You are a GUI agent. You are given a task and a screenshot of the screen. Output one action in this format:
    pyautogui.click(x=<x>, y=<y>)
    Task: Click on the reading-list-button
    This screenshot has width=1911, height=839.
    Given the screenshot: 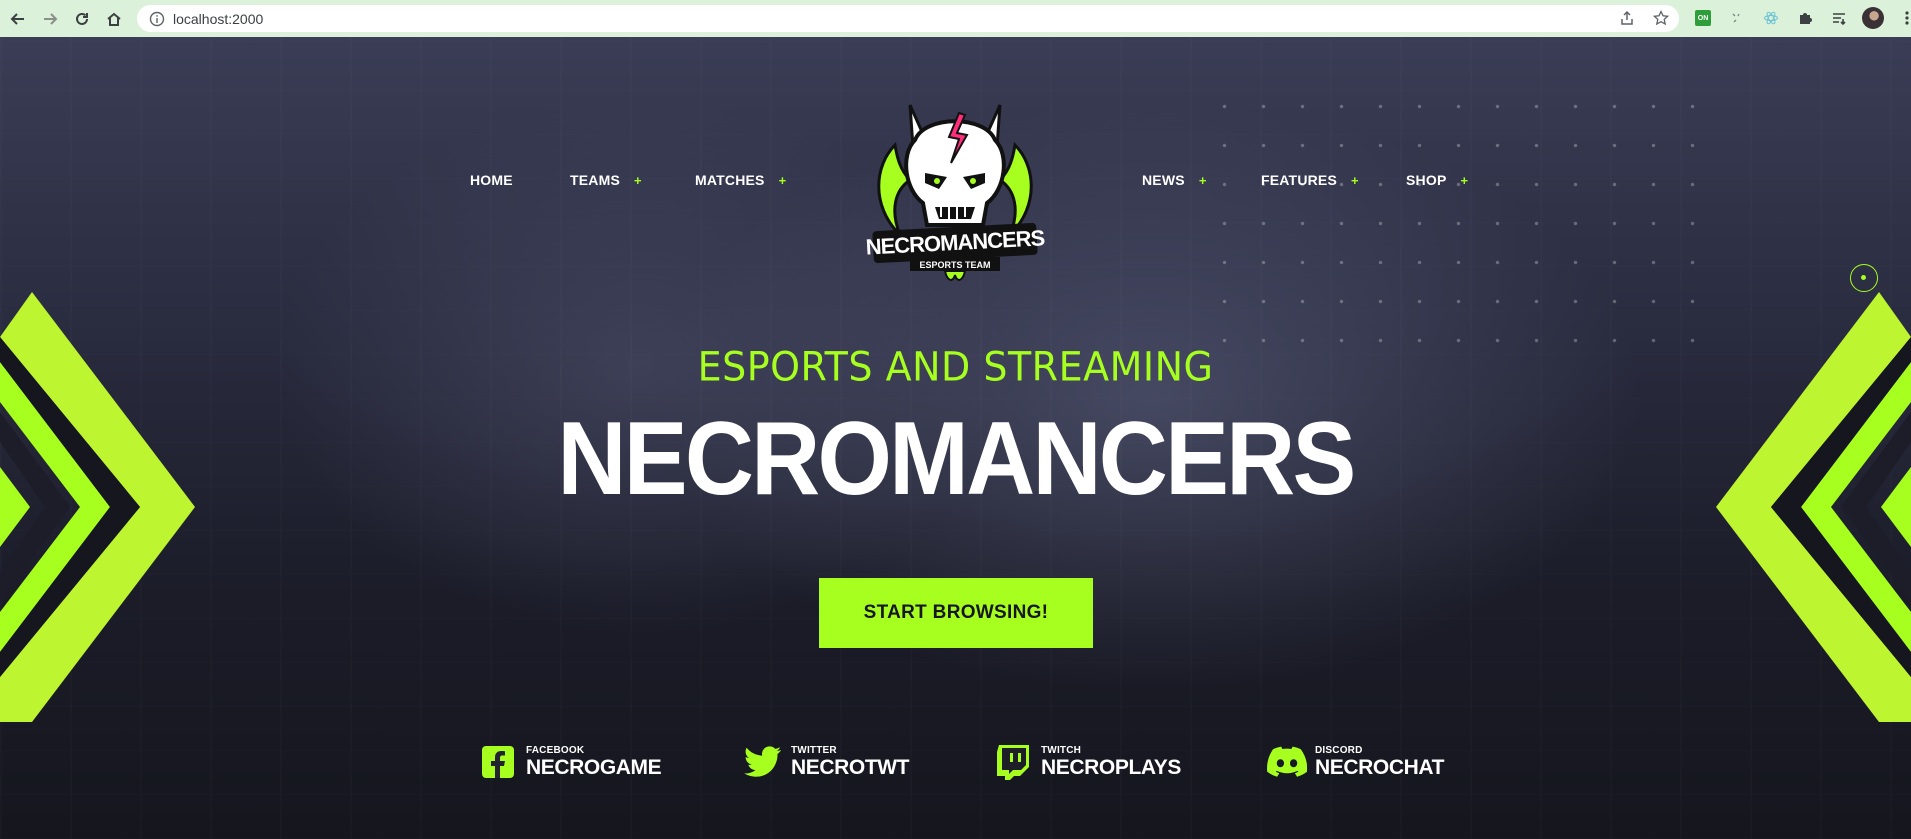 What is the action you would take?
    pyautogui.click(x=1839, y=18)
    